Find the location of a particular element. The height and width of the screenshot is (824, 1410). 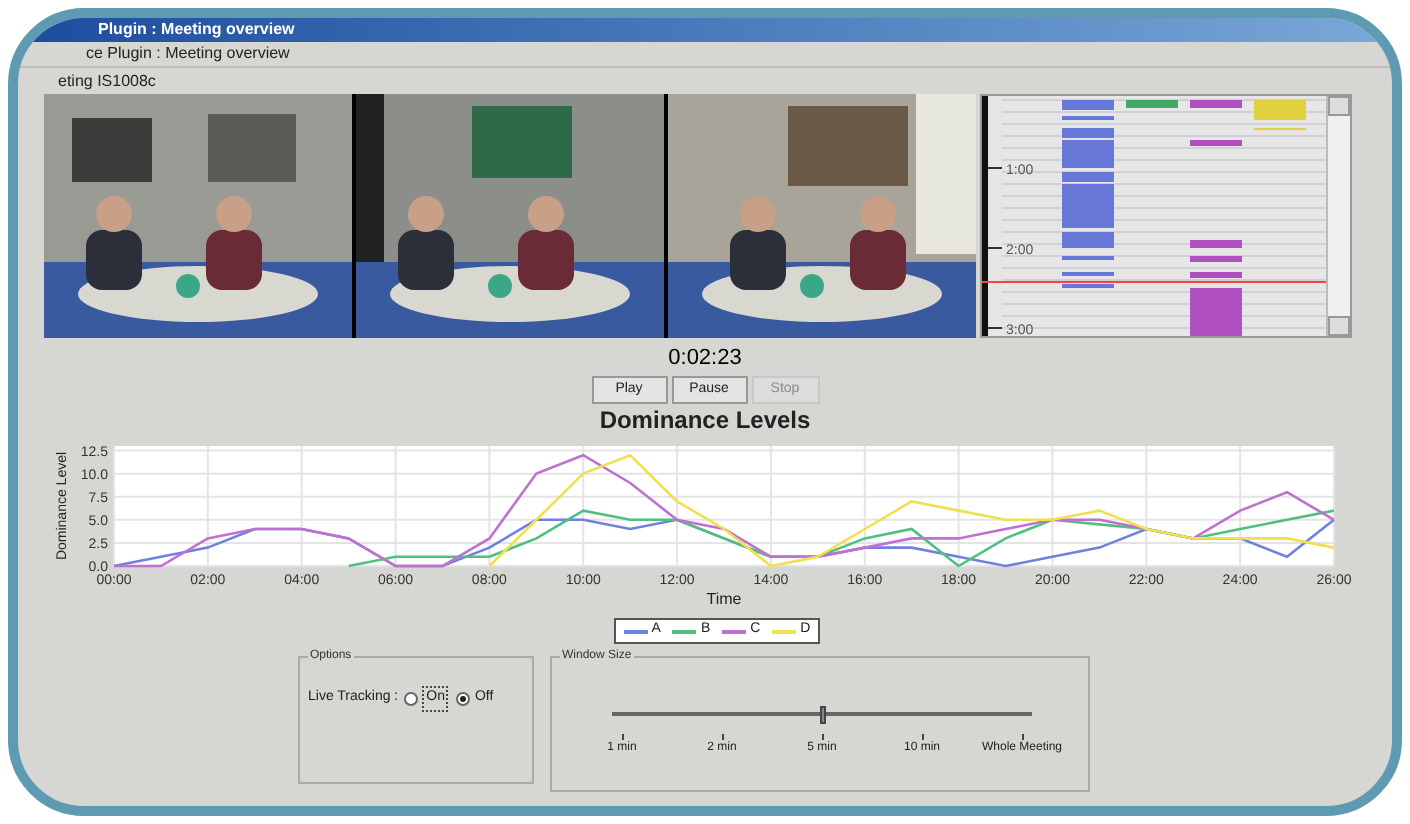

axis-title: Time is located at coordinates (724, 599).